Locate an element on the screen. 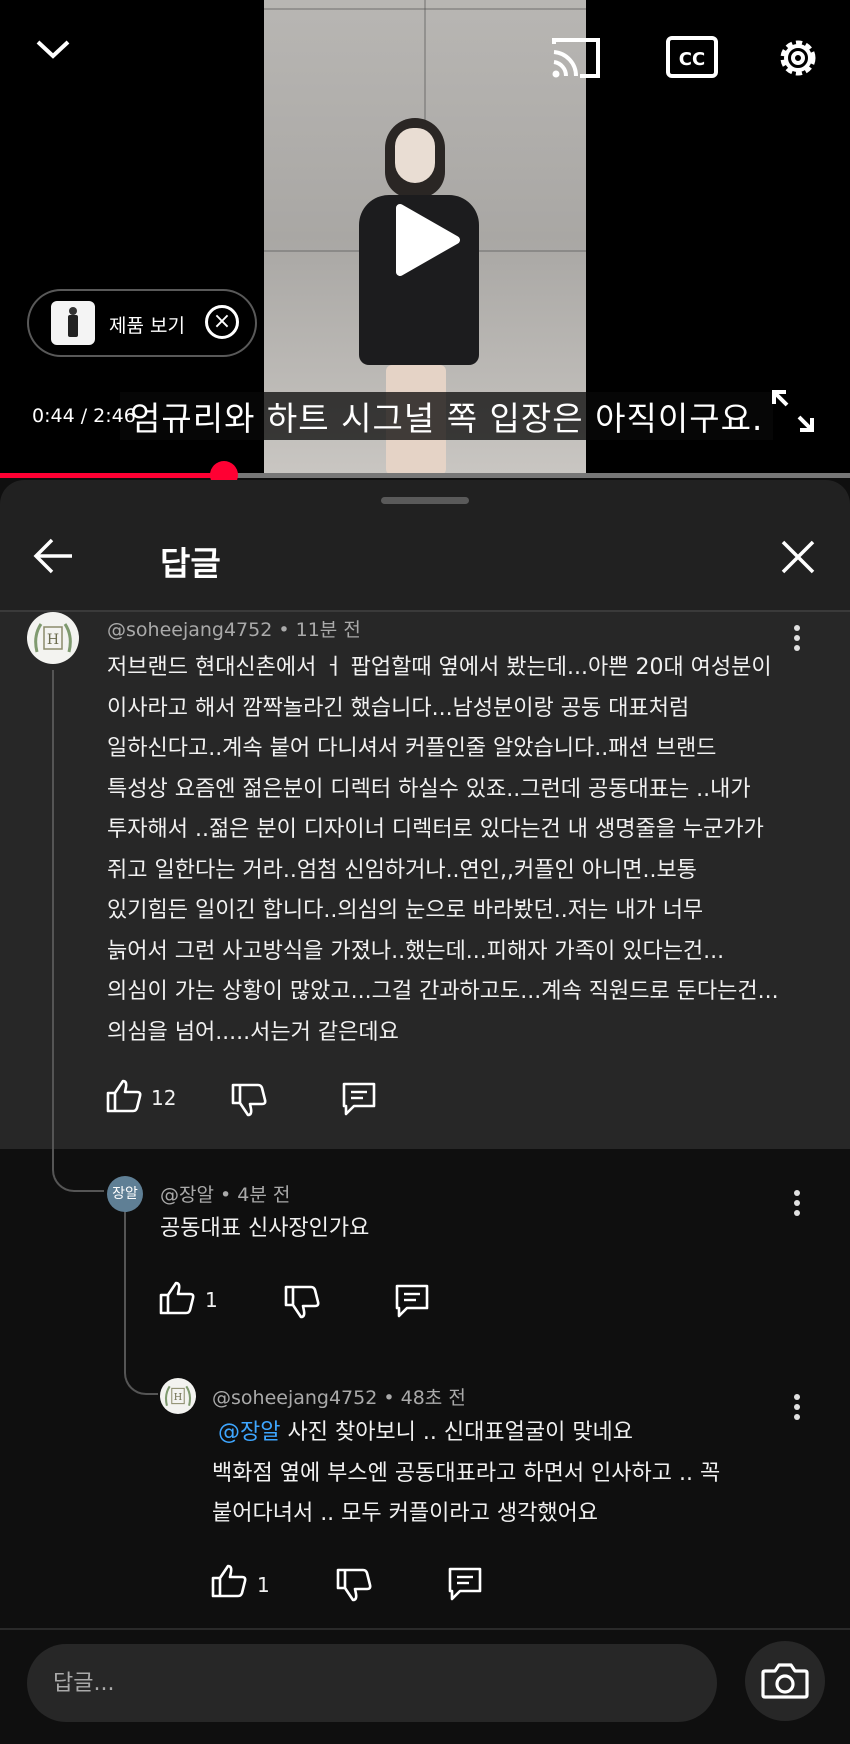 This screenshot has width=850, height=1744. comment-line: 붙어다녀서 .. 모두 커플이라고 생각했어요 is located at coordinates (405, 1513).